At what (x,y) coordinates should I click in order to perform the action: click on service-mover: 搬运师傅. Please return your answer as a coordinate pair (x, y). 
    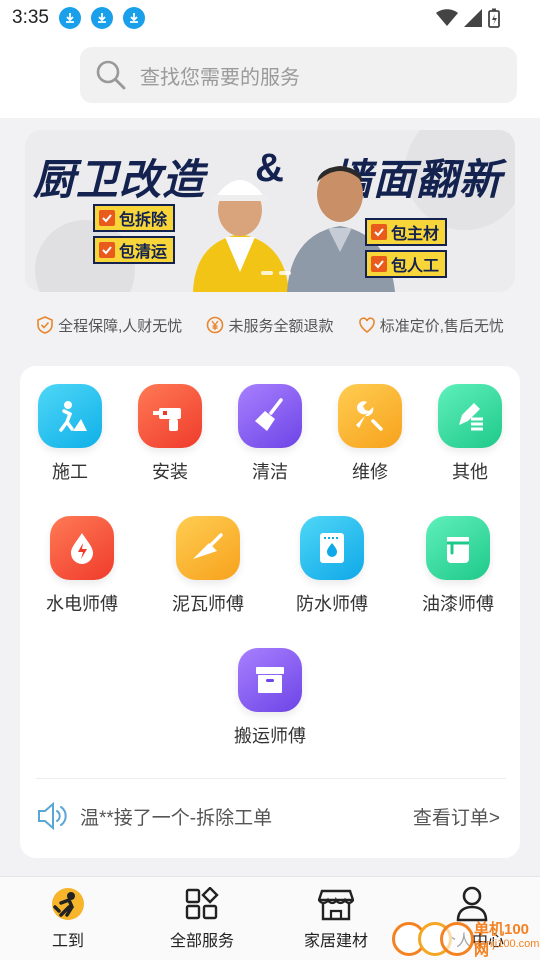
    Looking at the image, I should click on (270, 698).